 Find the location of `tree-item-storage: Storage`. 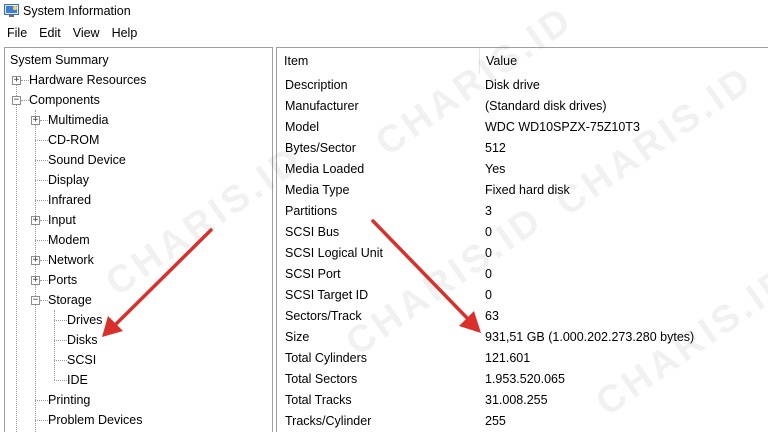

tree-item-storage: Storage is located at coordinates (70, 300).